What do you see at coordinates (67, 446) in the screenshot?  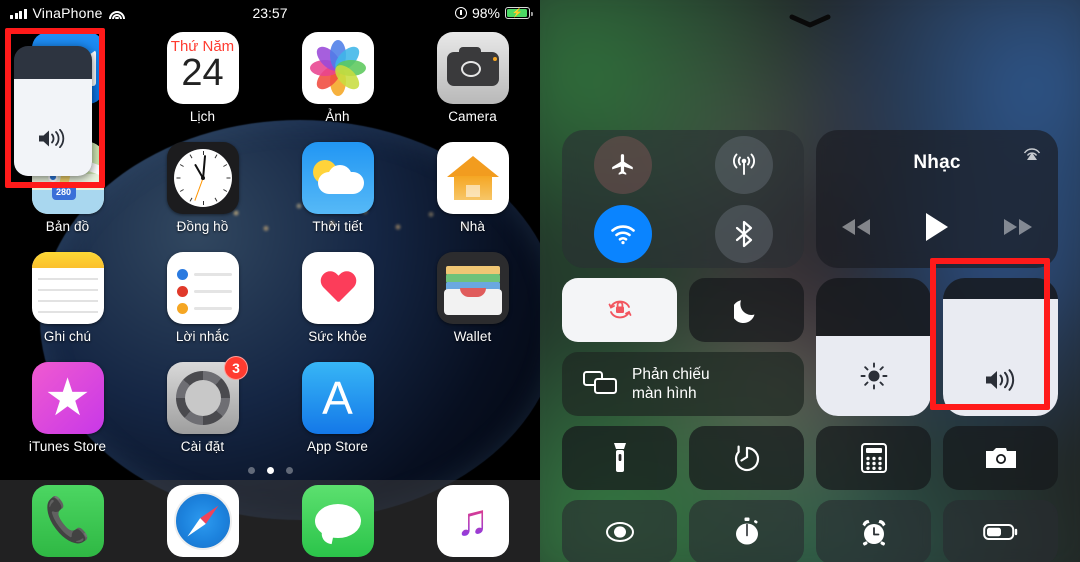 I see `app-label: iTunes Store` at bounding box center [67, 446].